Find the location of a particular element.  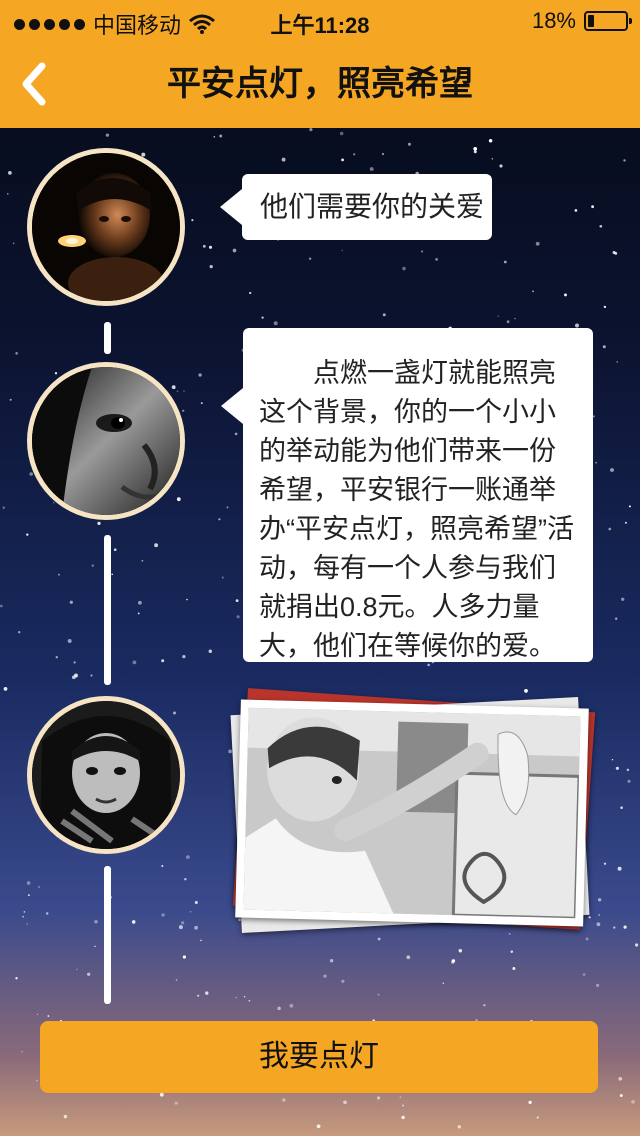

chevron-left-icon is located at coordinates (36, 84).